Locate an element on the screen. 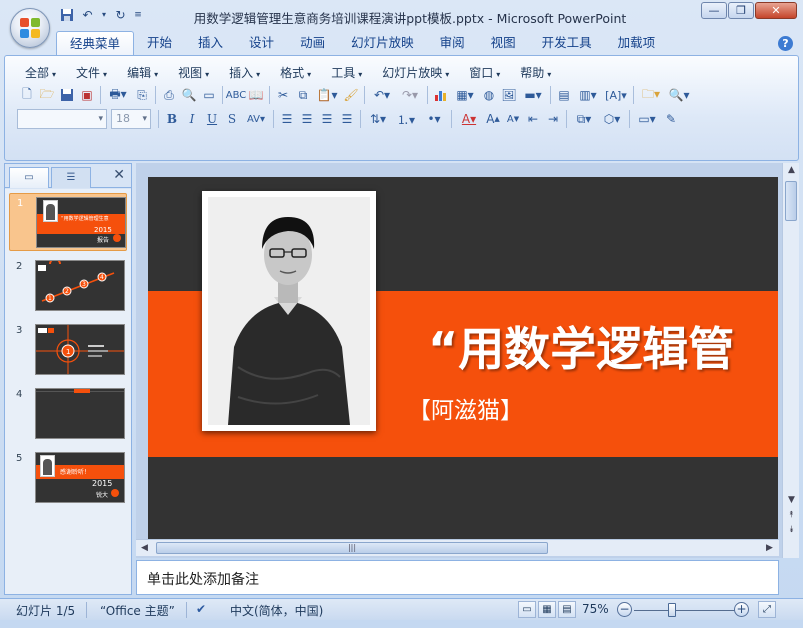  fit-to-window-icon: ⤢ is located at coordinates (767, 609).